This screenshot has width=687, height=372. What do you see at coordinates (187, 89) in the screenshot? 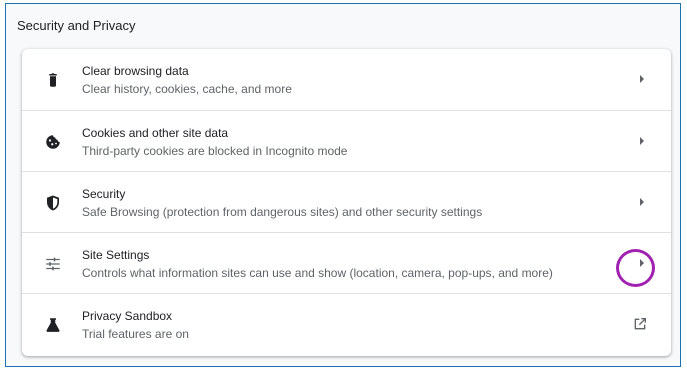
I see `row-description: Clear history, cookies, cache, and more` at bounding box center [187, 89].